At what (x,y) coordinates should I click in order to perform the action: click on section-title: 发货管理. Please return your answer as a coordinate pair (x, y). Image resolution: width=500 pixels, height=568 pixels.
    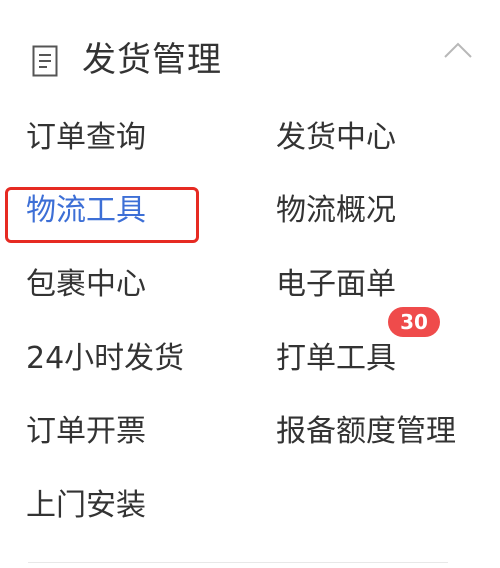
    Looking at the image, I should click on (152, 60).